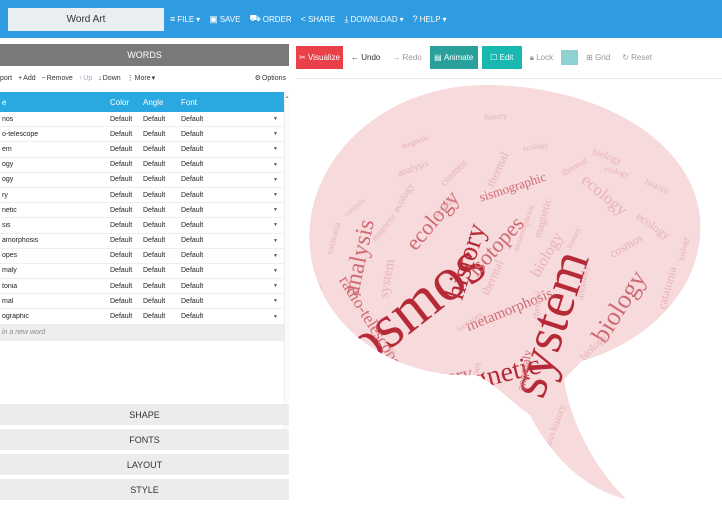 The width and height of the screenshot is (722, 513). What do you see at coordinates (162, 102) in the screenshot?
I see `column-angle: Angle` at bounding box center [162, 102].